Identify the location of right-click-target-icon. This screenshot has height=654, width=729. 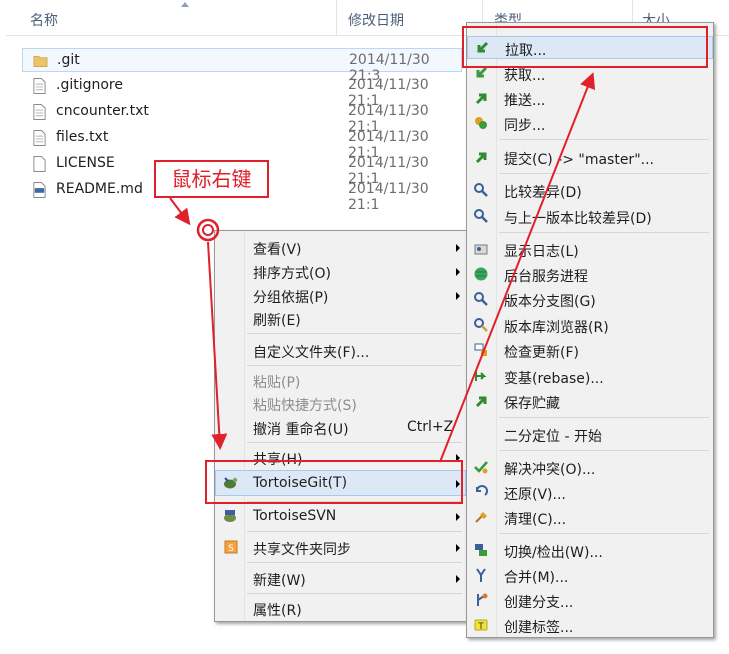
(208, 230).